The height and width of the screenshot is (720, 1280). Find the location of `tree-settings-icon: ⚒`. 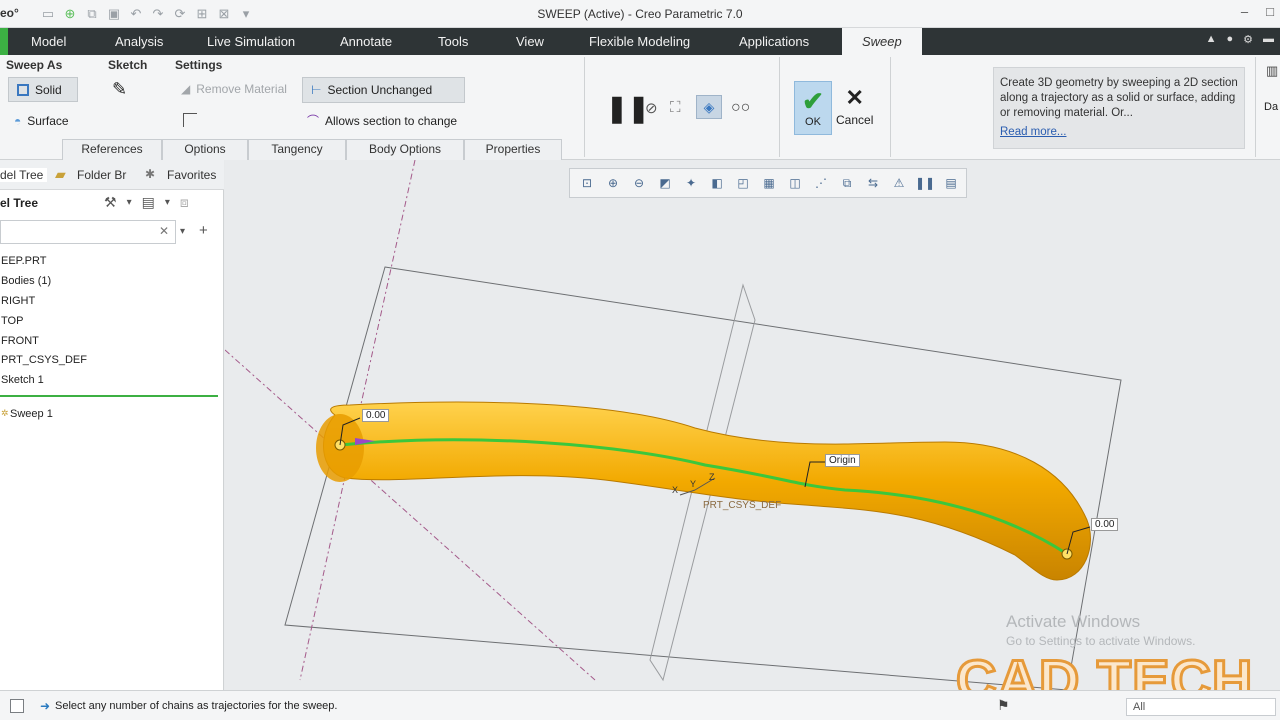

tree-settings-icon: ⚒ is located at coordinates (110, 203).